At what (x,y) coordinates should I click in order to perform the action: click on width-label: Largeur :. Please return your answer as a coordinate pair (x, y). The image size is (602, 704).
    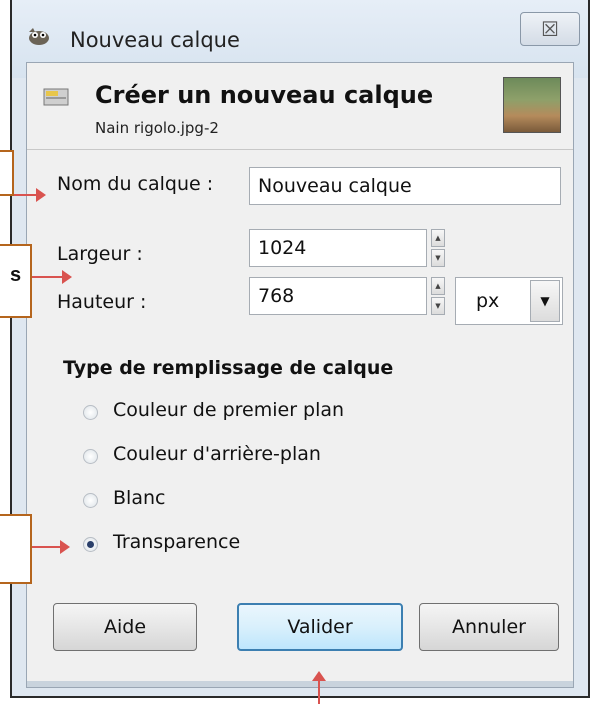
    Looking at the image, I should click on (100, 254).